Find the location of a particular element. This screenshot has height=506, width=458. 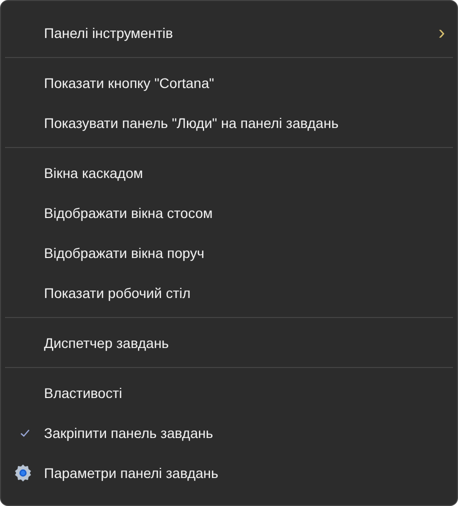

menu-item: Показувати панель "Люди" на панелі завдань is located at coordinates (229, 123).